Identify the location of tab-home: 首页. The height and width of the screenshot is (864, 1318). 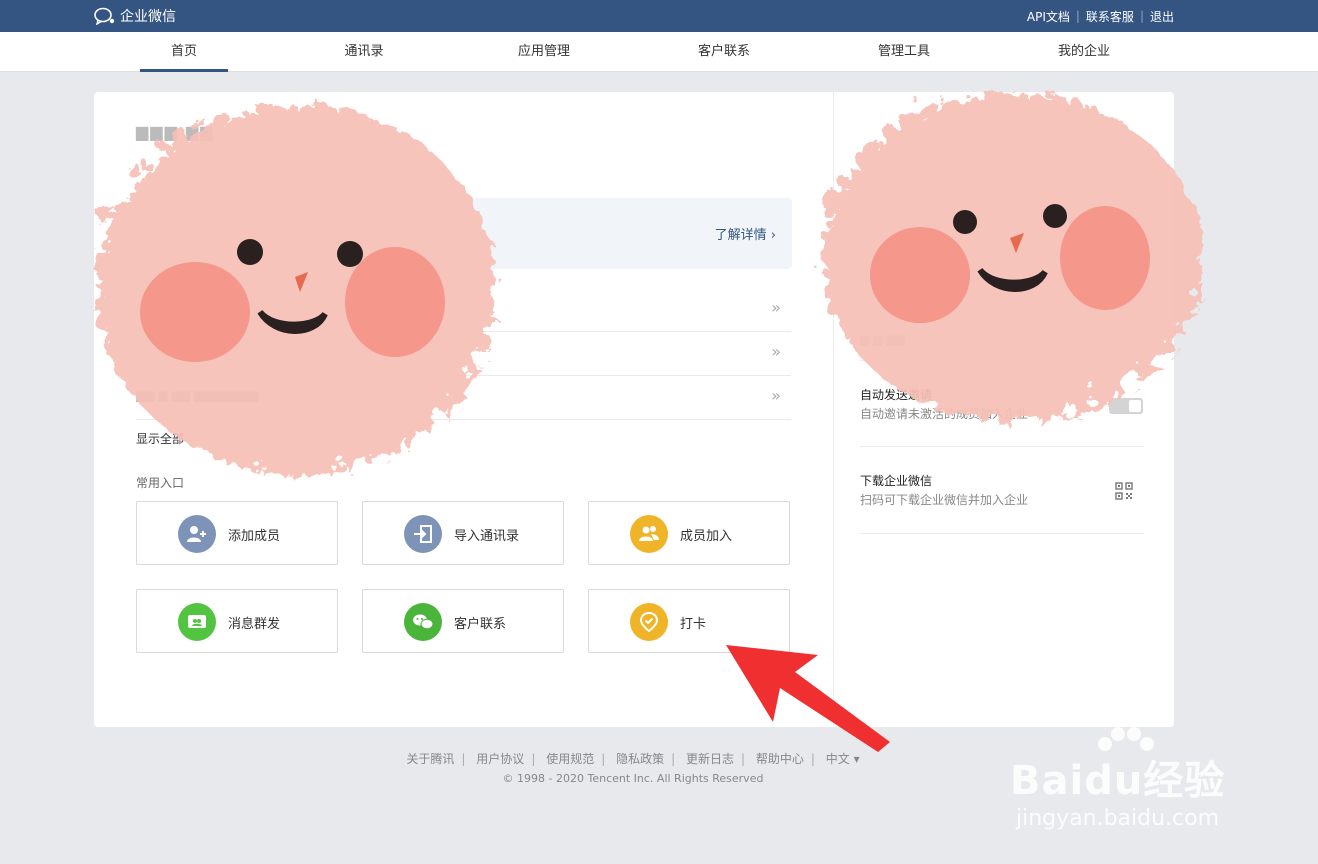
(184, 52).